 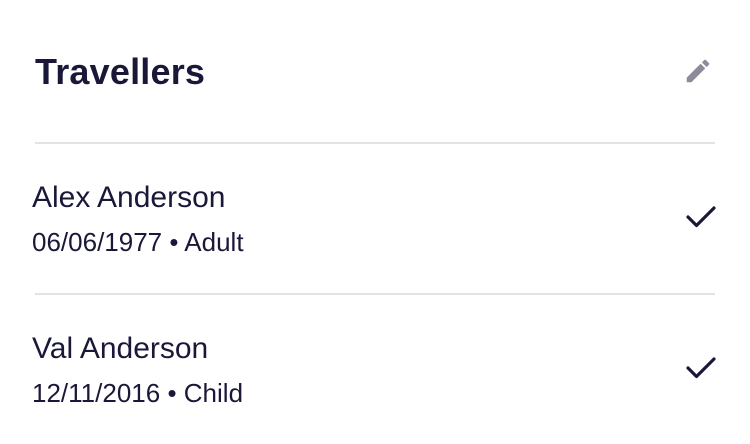 I want to click on edit-travellers-button, so click(x=698, y=71).